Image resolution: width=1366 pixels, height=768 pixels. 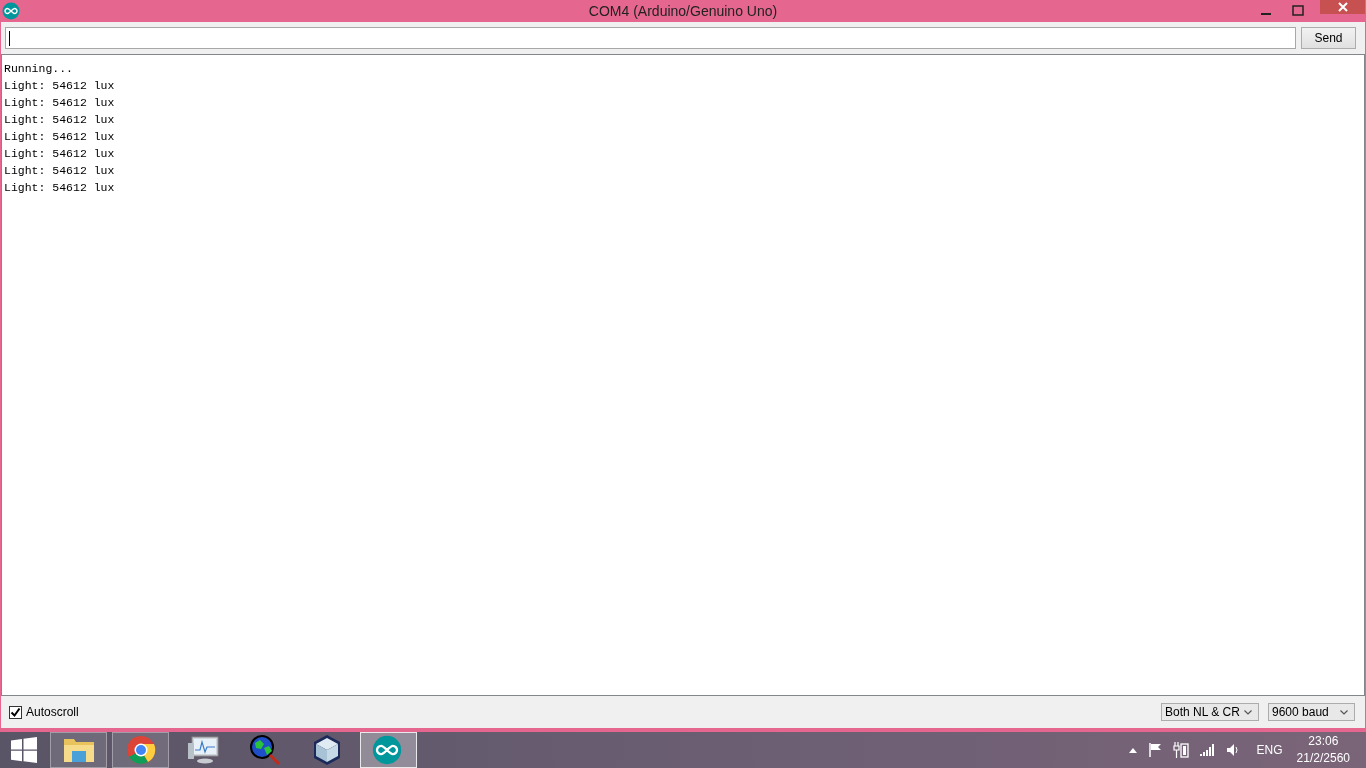 What do you see at coordinates (1210, 712) in the screenshot?
I see `line-ending-dropdown: Both NL & CR` at bounding box center [1210, 712].